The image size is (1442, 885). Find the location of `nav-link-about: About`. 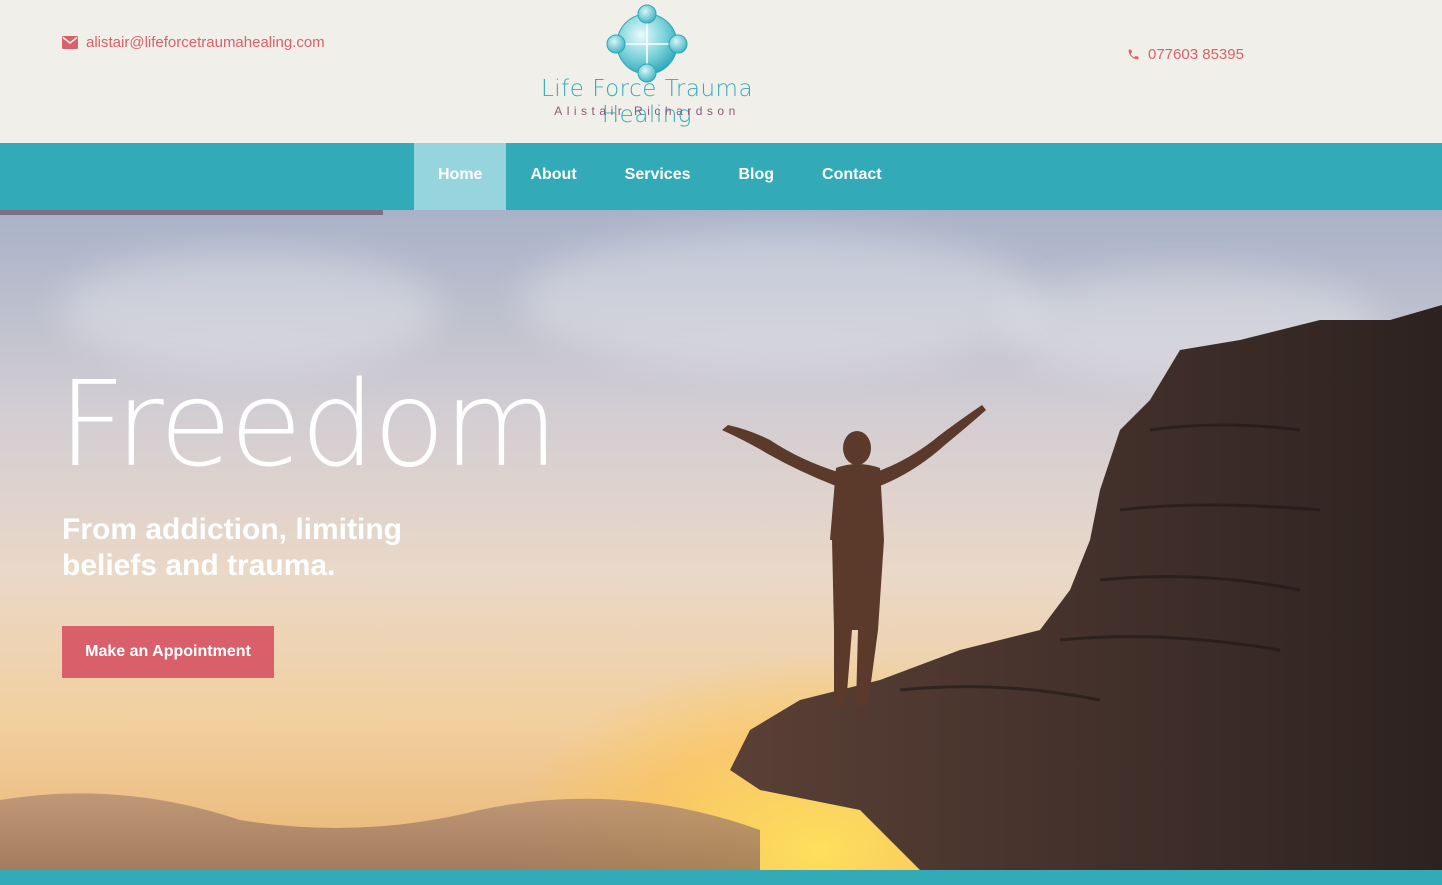

nav-link-about: About is located at coordinates (553, 176).